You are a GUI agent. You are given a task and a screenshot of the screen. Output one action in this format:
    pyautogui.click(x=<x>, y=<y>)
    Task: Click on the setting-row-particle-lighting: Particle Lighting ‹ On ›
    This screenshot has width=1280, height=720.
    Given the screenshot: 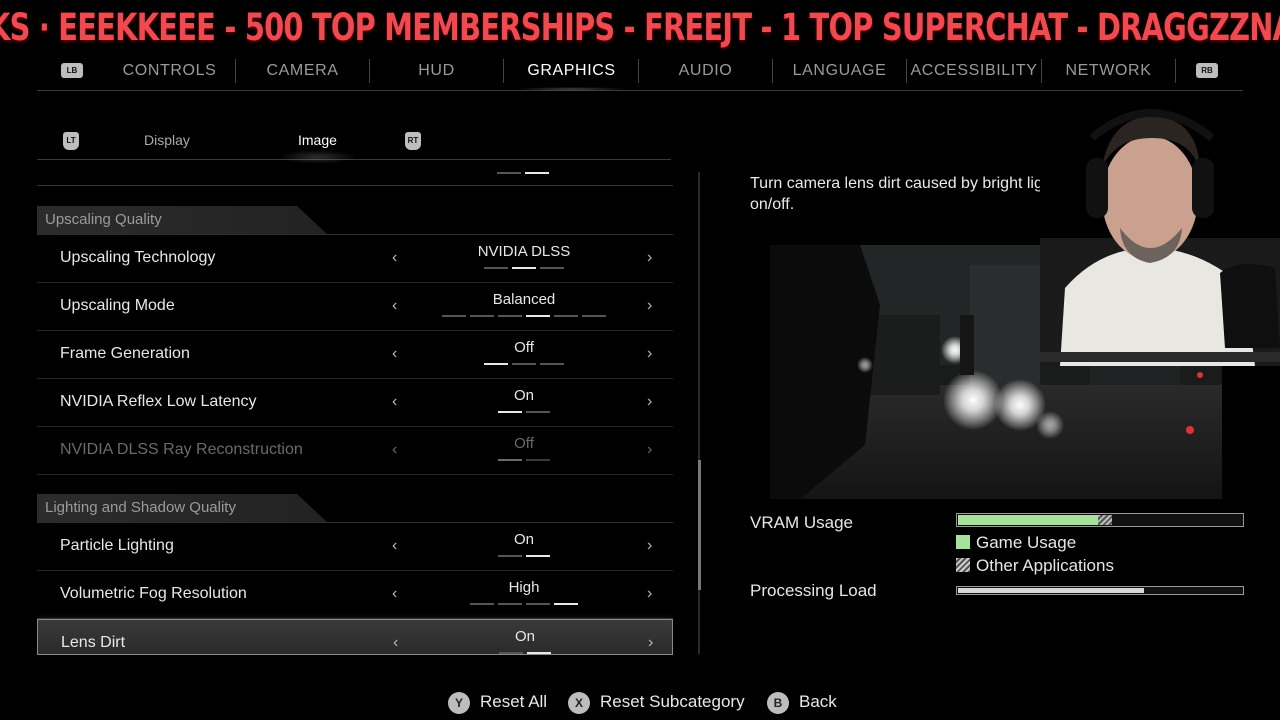 What is the action you would take?
    pyautogui.click(x=355, y=547)
    